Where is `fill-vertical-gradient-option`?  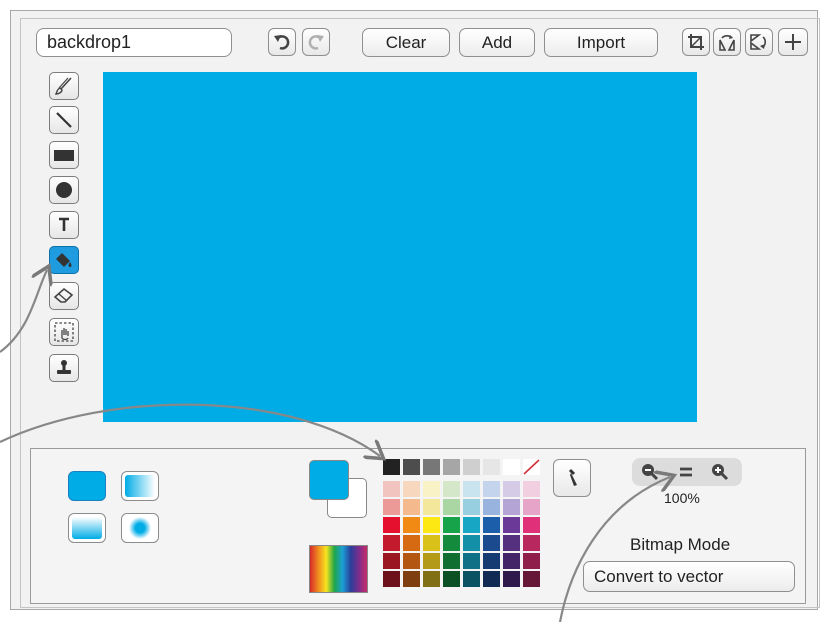 fill-vertical-gradient-option is located at coordinates (87, 528).